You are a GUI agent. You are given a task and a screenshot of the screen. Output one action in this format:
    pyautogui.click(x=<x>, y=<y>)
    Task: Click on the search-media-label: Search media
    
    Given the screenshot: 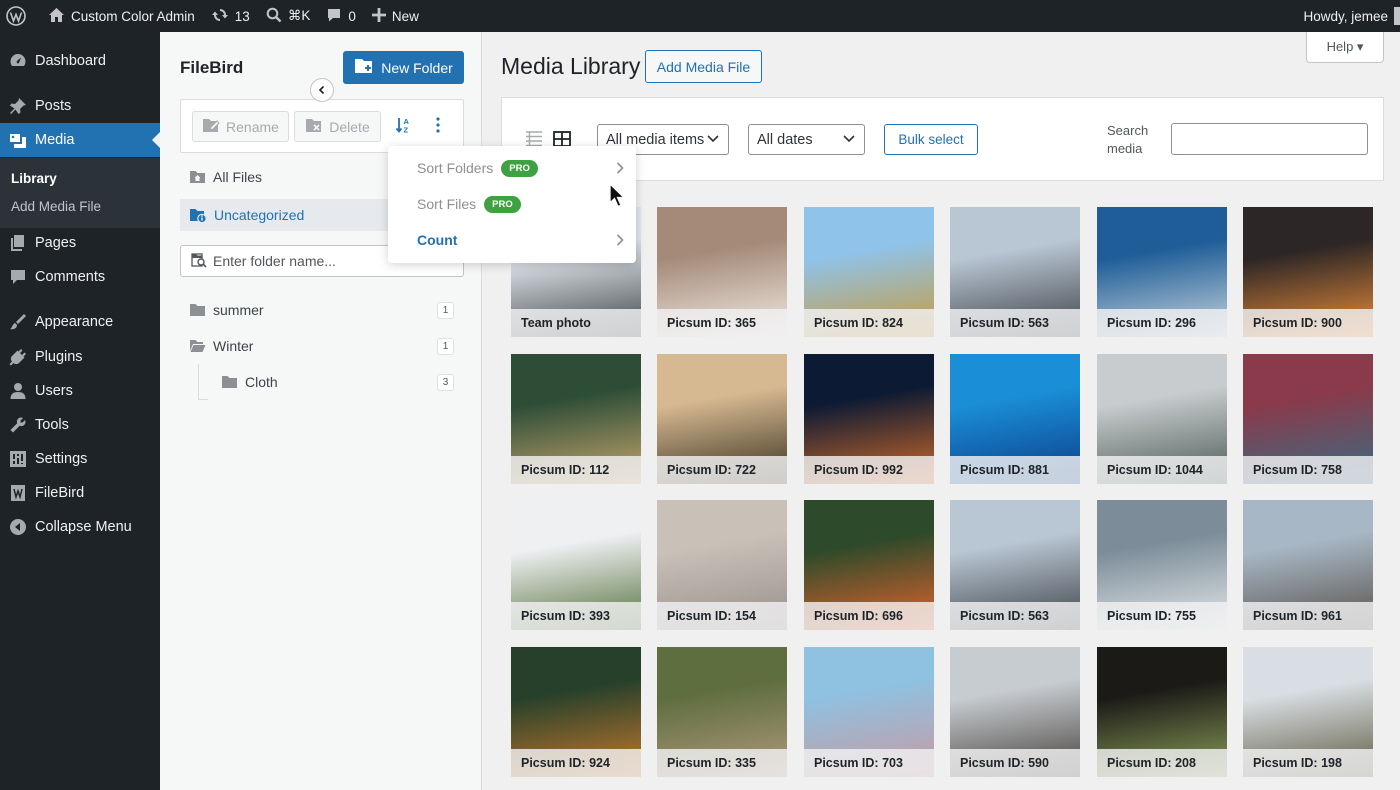 What is the action you would take?
    pyautogui.click(x=1128, y=139)
    